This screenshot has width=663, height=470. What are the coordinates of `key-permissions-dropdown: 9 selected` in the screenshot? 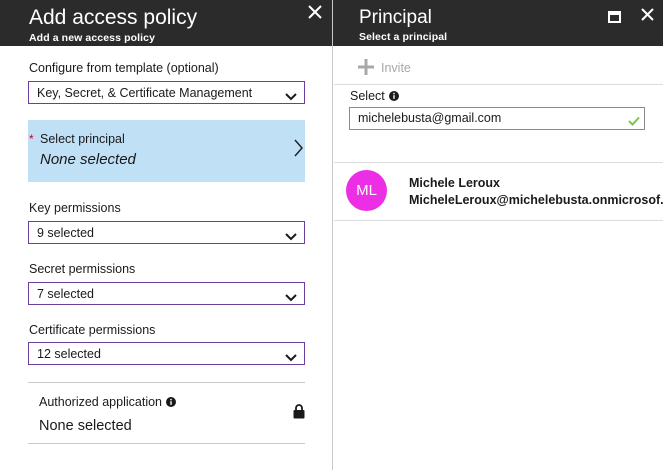 It's located at (166, 232).